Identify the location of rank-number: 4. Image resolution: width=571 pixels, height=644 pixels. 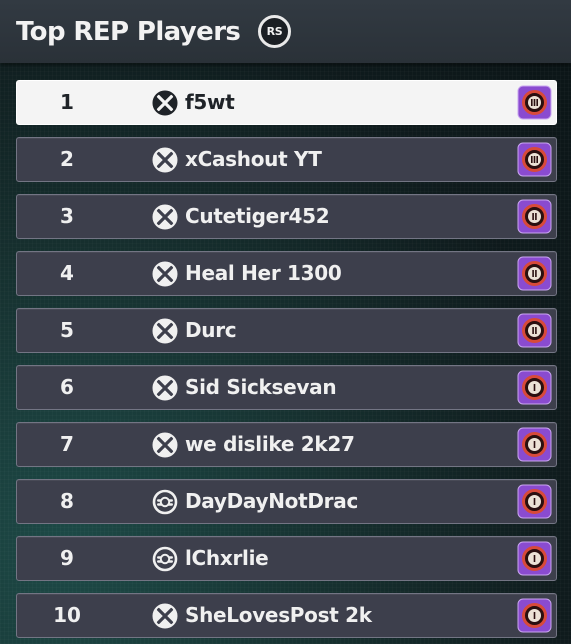
(67, 273).